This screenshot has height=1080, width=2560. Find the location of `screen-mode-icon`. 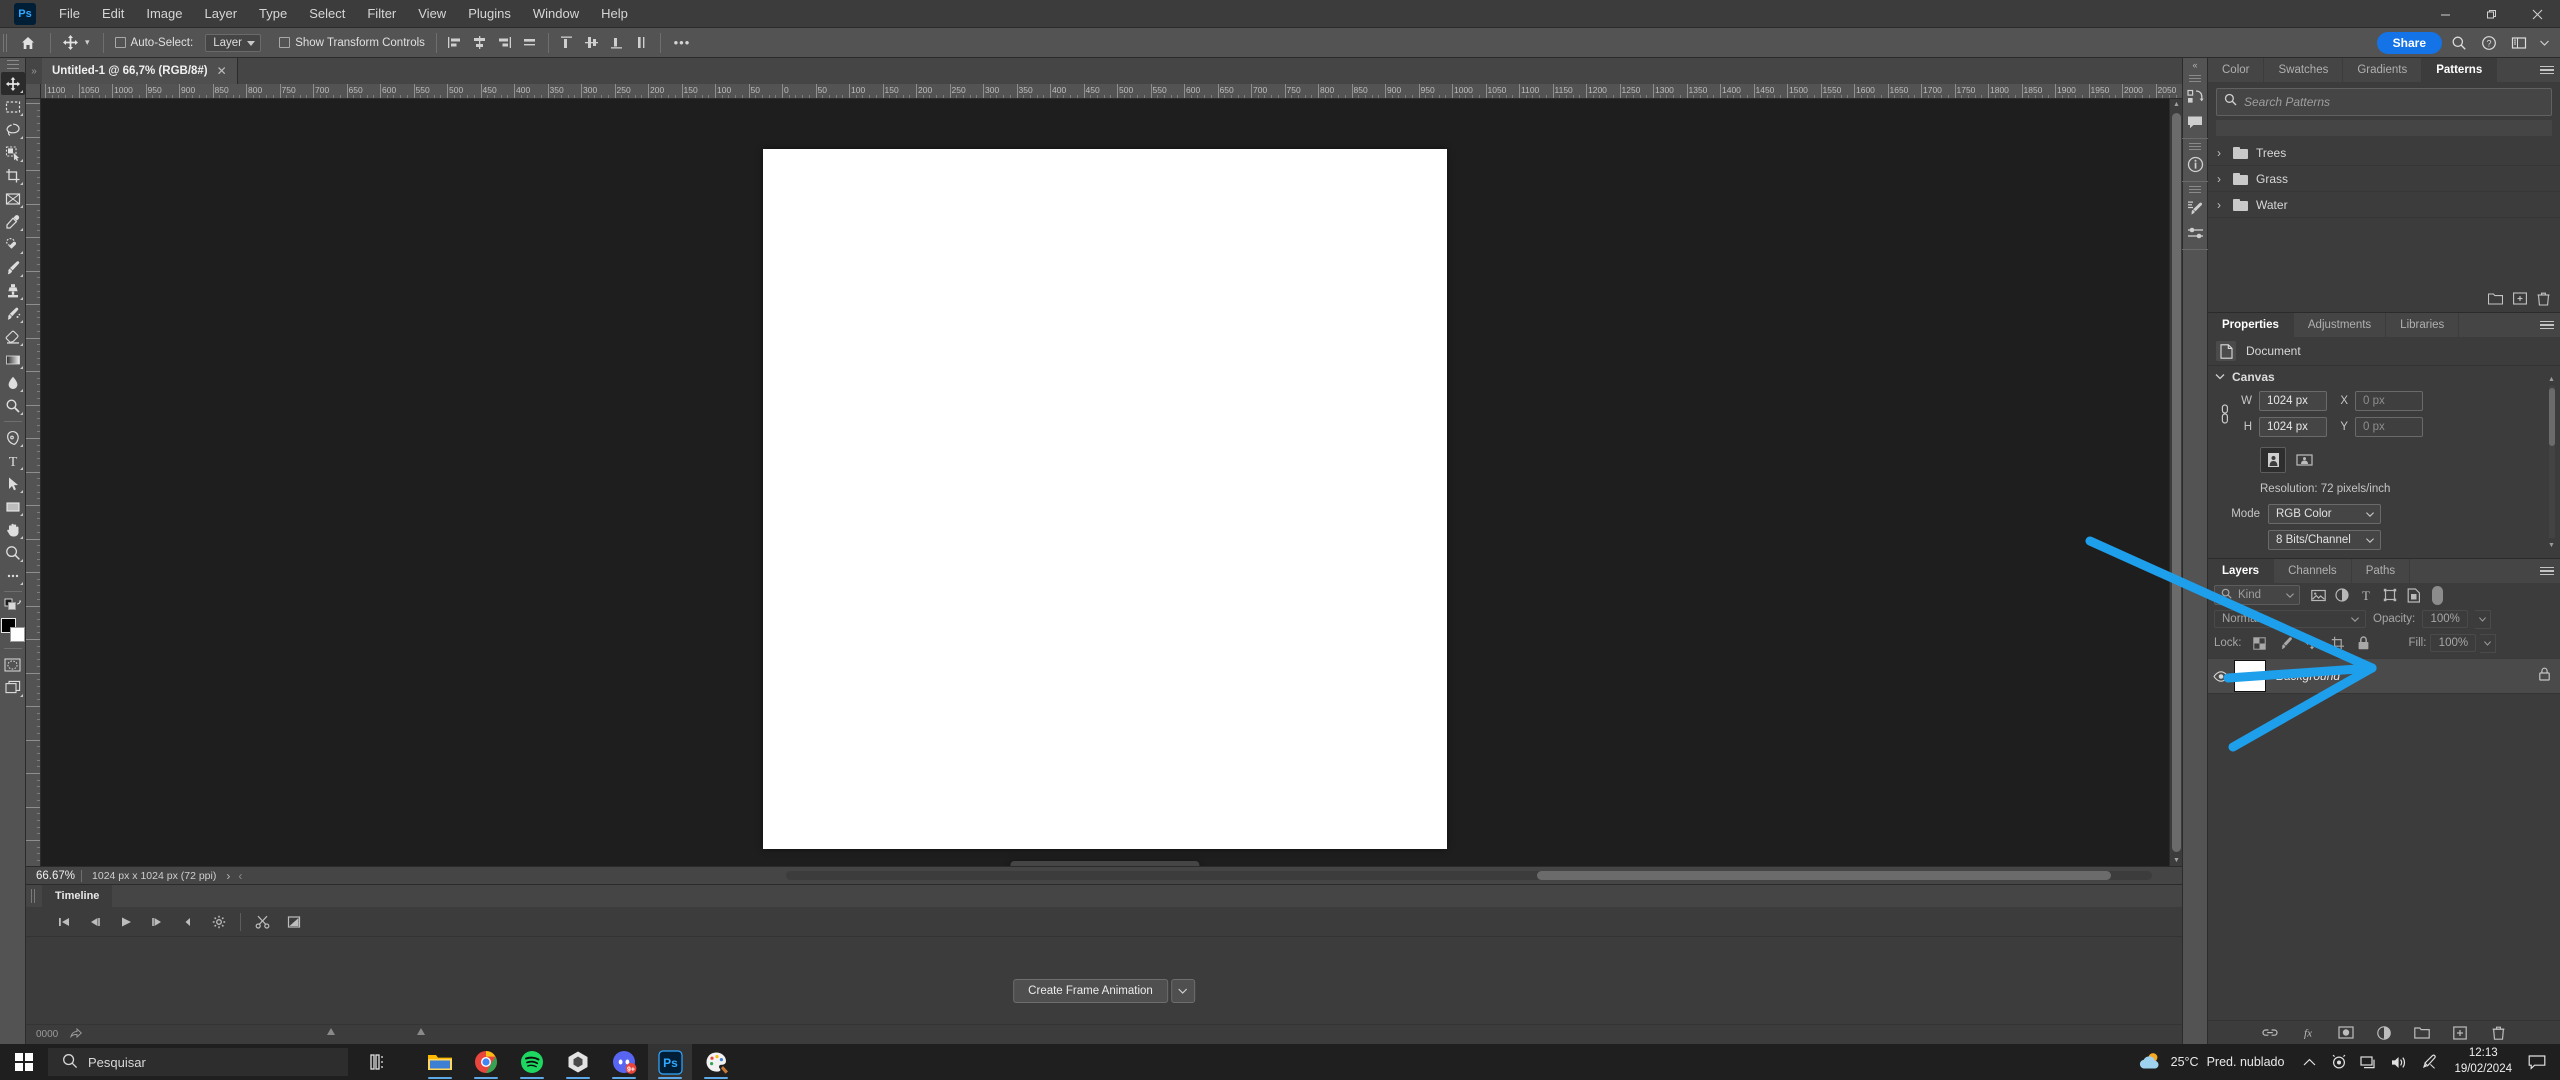

screen-mode-icon is located at coordinates (13, 687).